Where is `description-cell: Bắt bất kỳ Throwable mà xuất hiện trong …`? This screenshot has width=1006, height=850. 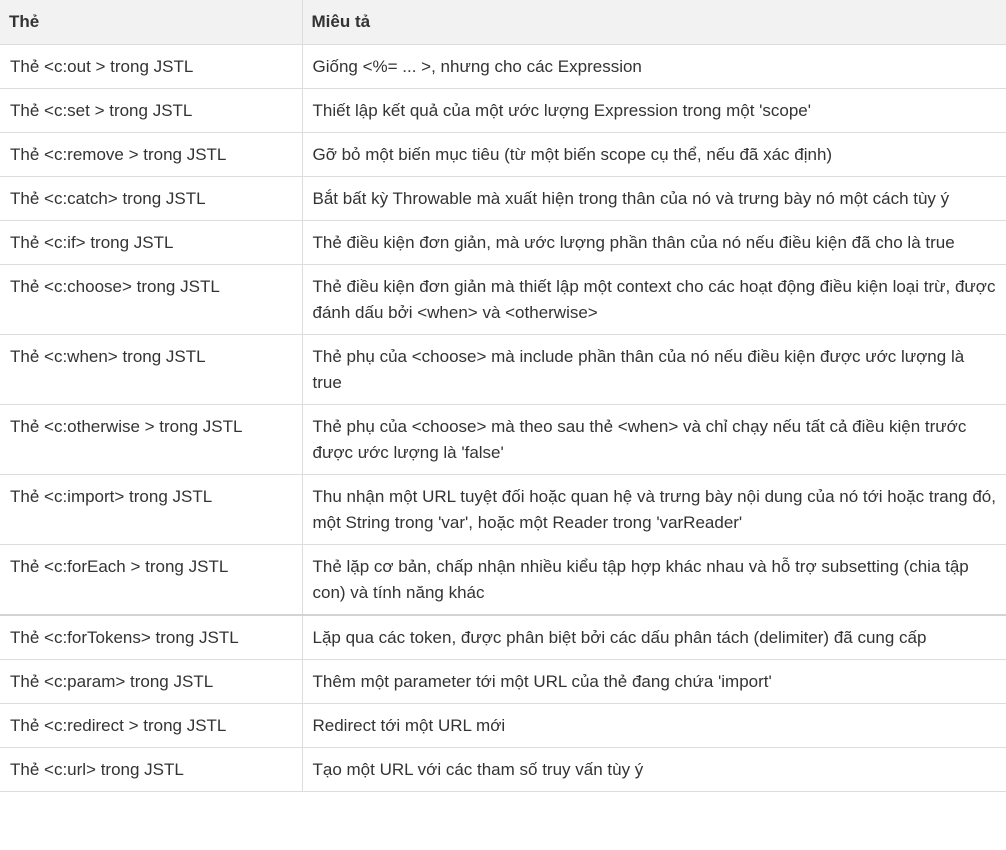
description-cell: Bắt bất kỳ Throwable mà xuất hiện trong … is located at coordinates (654, 198).